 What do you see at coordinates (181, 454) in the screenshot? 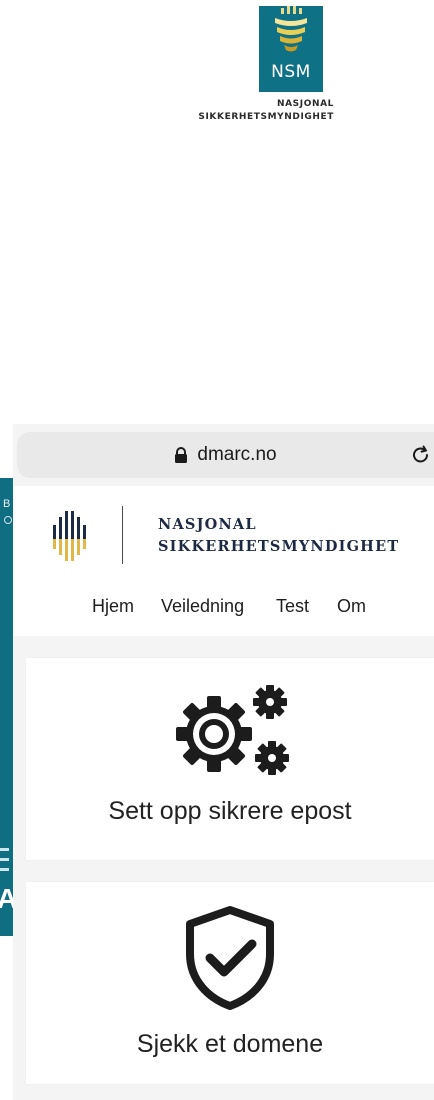
I see `lock-icon` at bounding box center [181, 454].